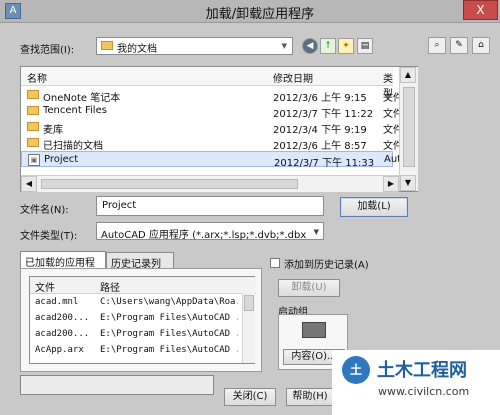  I want to click on window-title: 加载/卸载应用程序, so click(260, 14).